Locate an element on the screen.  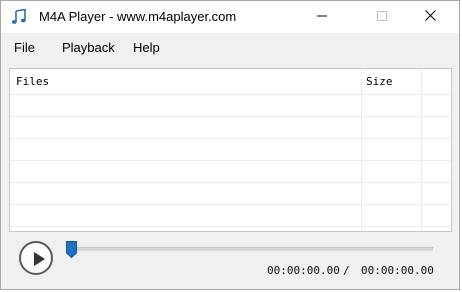
minimize-icon is located at coordinates (322, 17).